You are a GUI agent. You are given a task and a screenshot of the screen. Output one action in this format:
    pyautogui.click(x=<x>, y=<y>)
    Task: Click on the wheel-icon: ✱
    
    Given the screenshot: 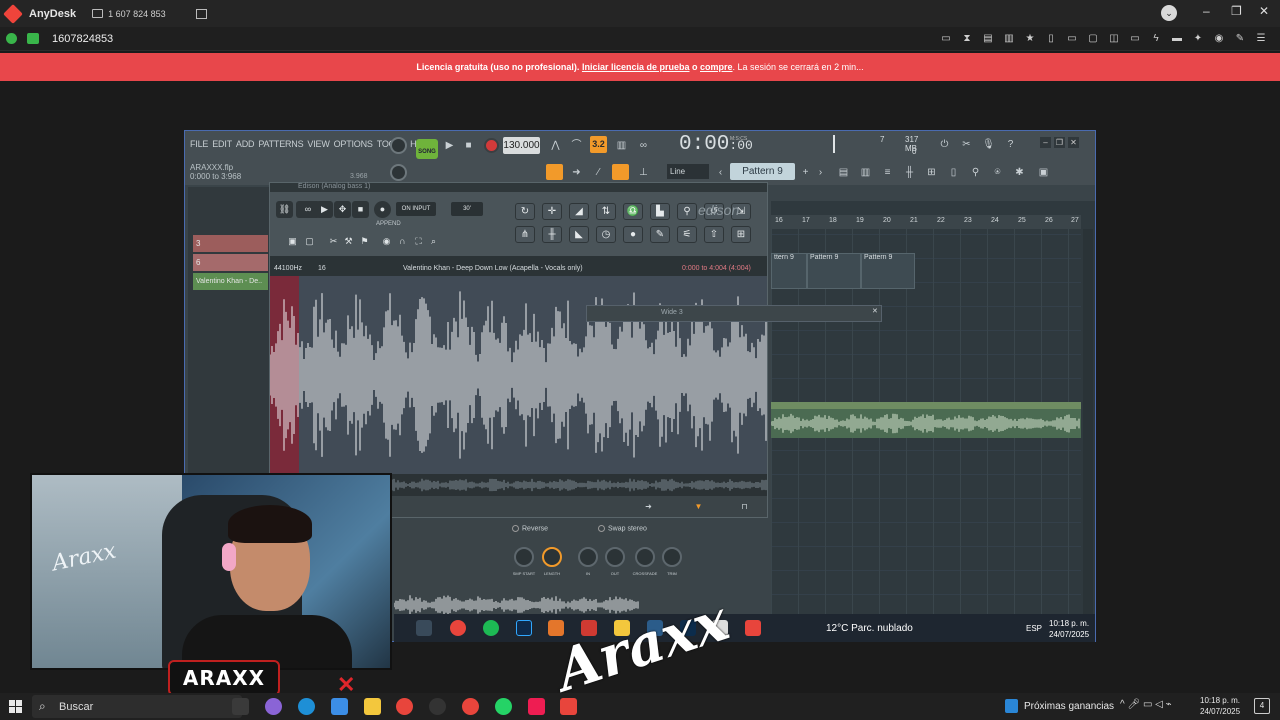 What is the action you would take?
    pyautogui.click(x=1019, y=172)
    